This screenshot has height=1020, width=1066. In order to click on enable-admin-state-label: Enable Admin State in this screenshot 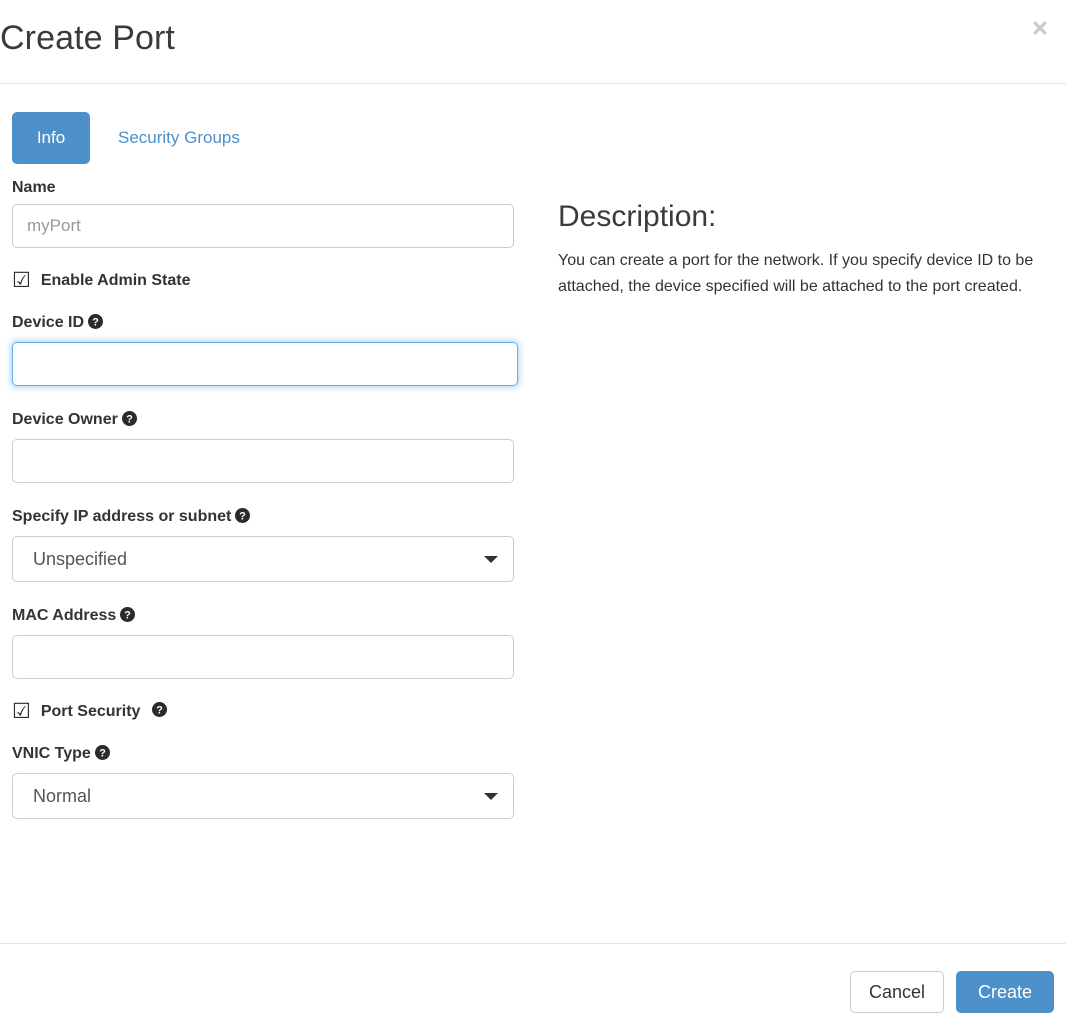, I will do `click(116, 281)`.